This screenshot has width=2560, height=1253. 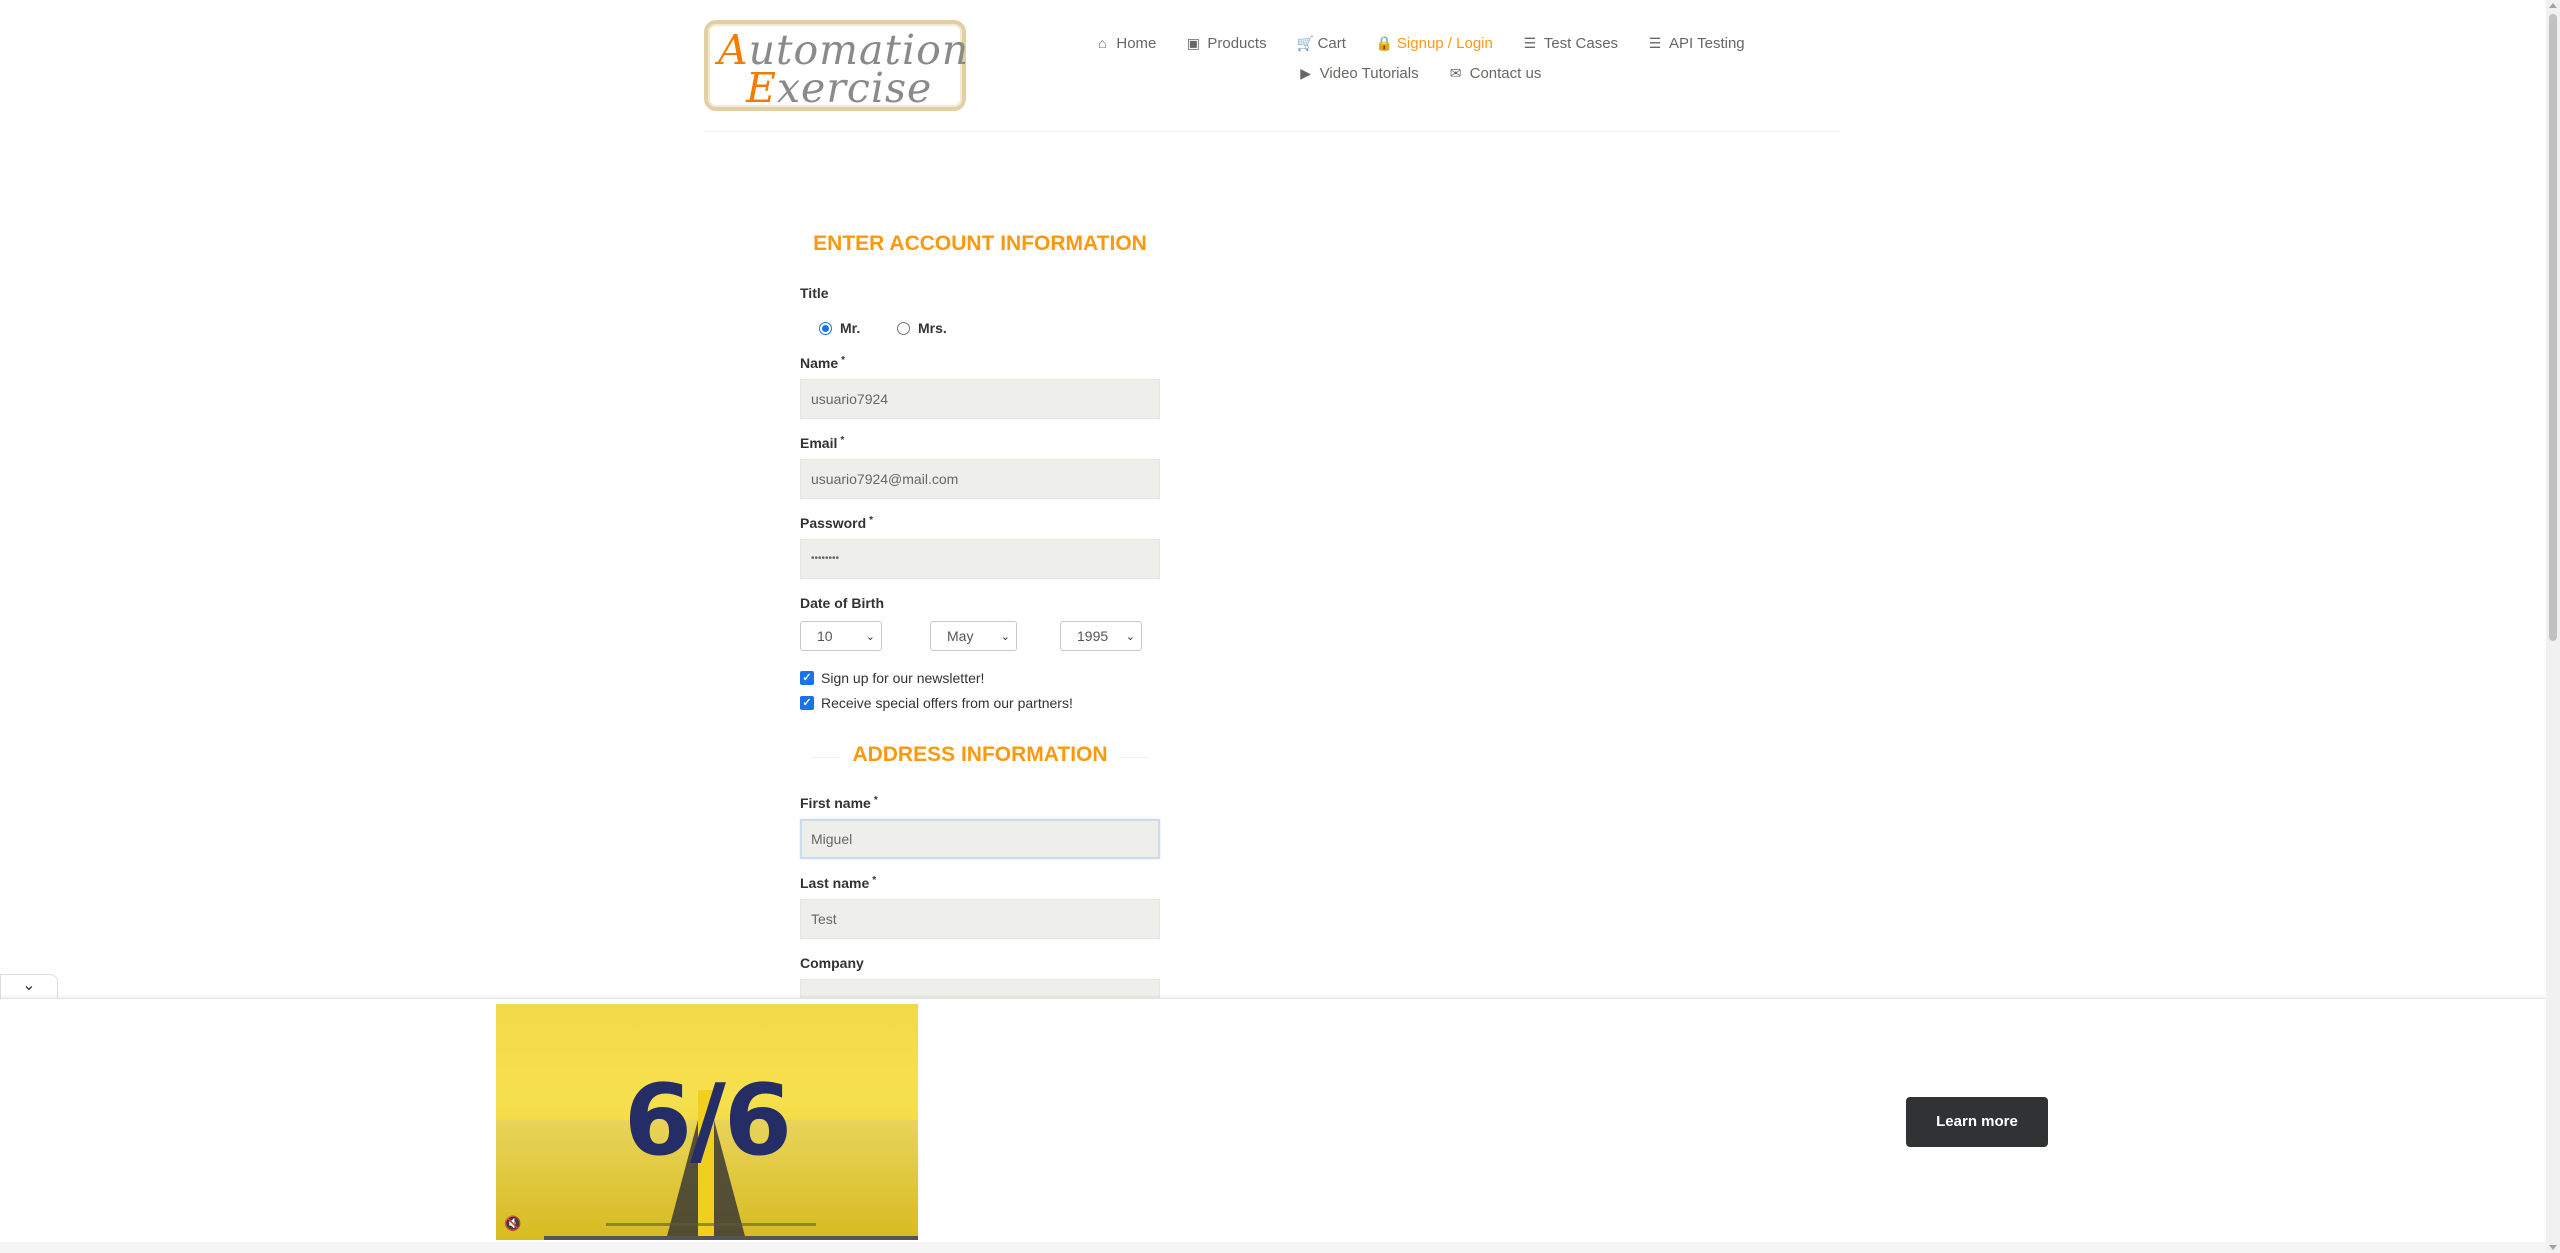 What do you see at coordinates (1272, 131) in the screenshot?
I see `header-divider` at bounding box center [1272, 131].